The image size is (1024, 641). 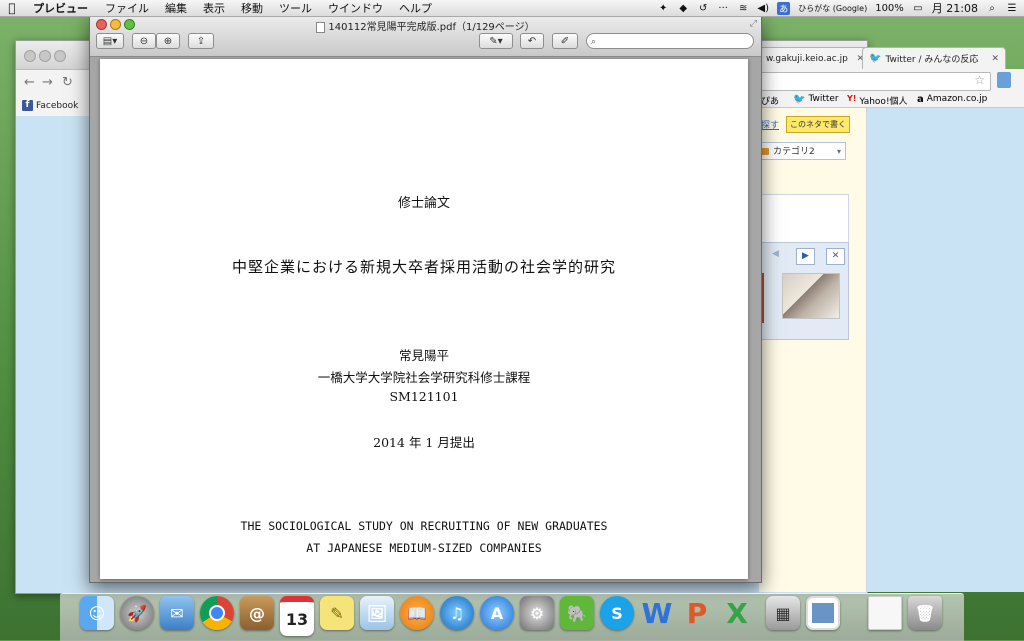 What do you see at coordinates (532, 41) in the screenshot?
I see `rotate-button: ↶` at bounding box center [532, 41].